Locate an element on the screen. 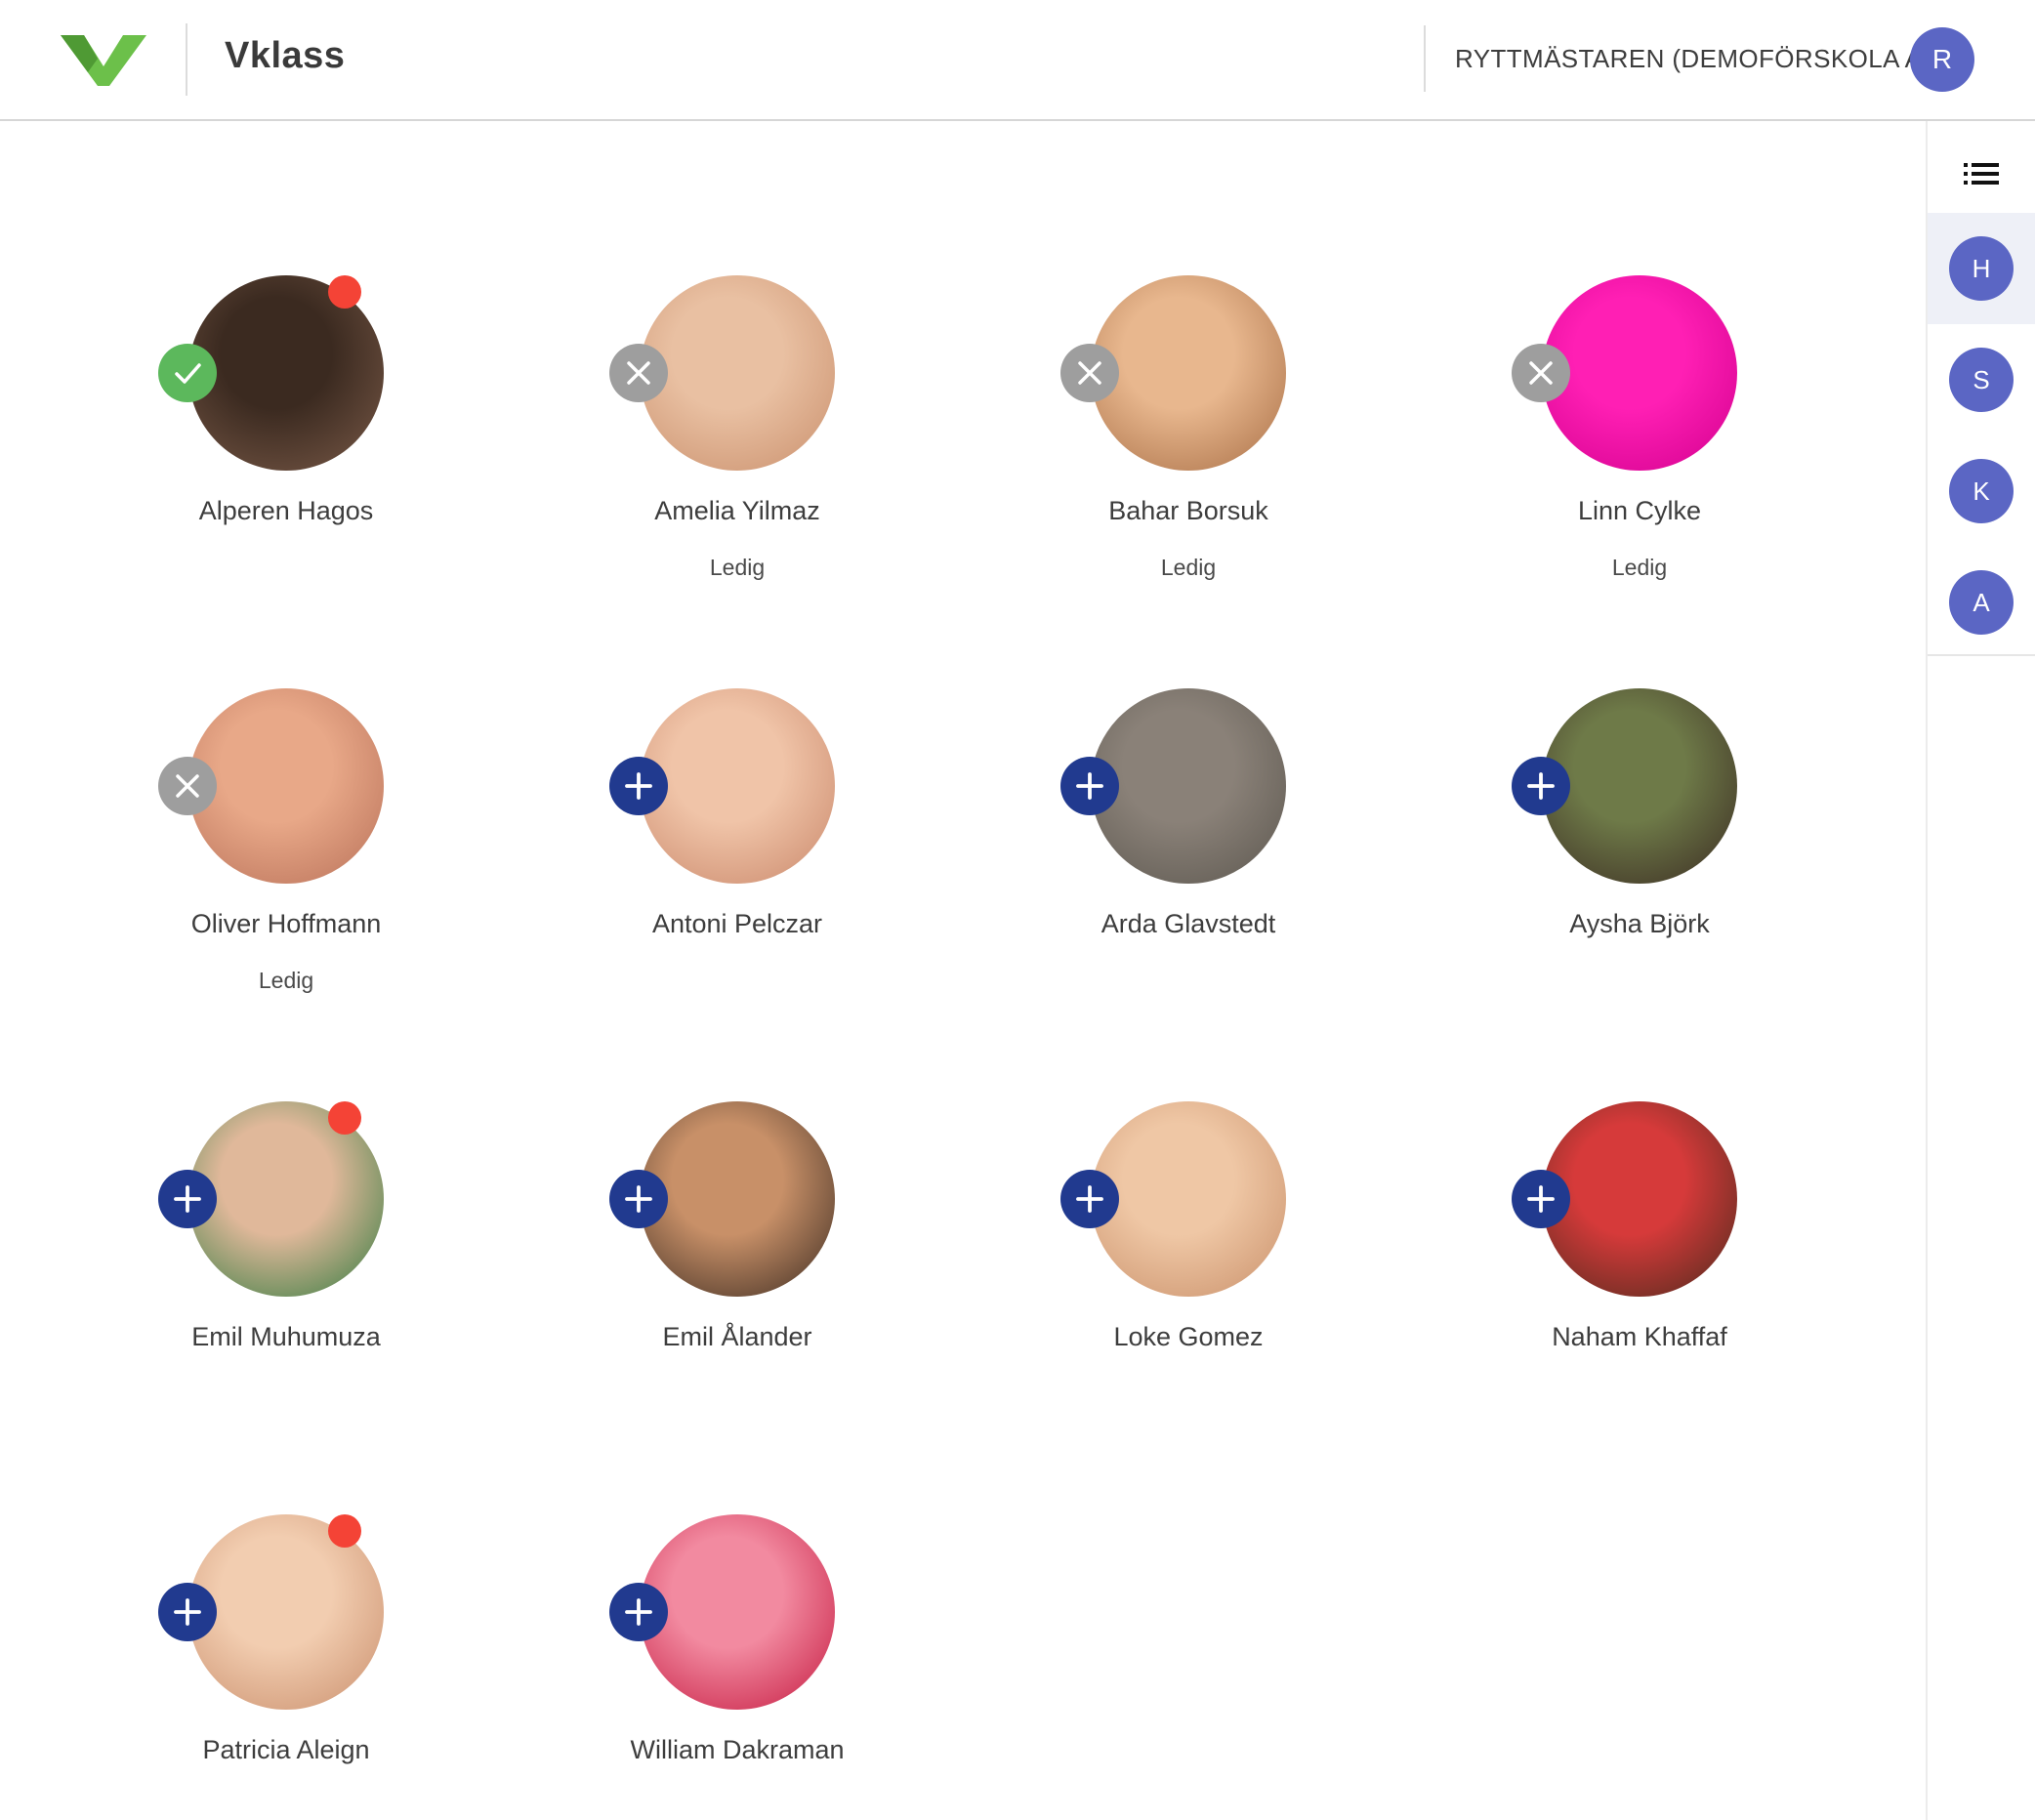  sidebar-group-k: K is located at coordinates (1982, 491).